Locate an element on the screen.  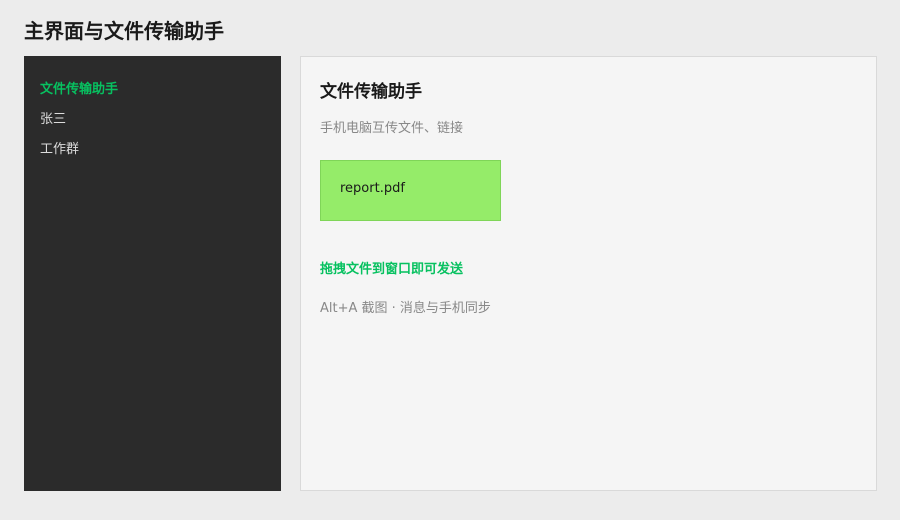
file-name: report.pdf is located at coordinates (372, 188).